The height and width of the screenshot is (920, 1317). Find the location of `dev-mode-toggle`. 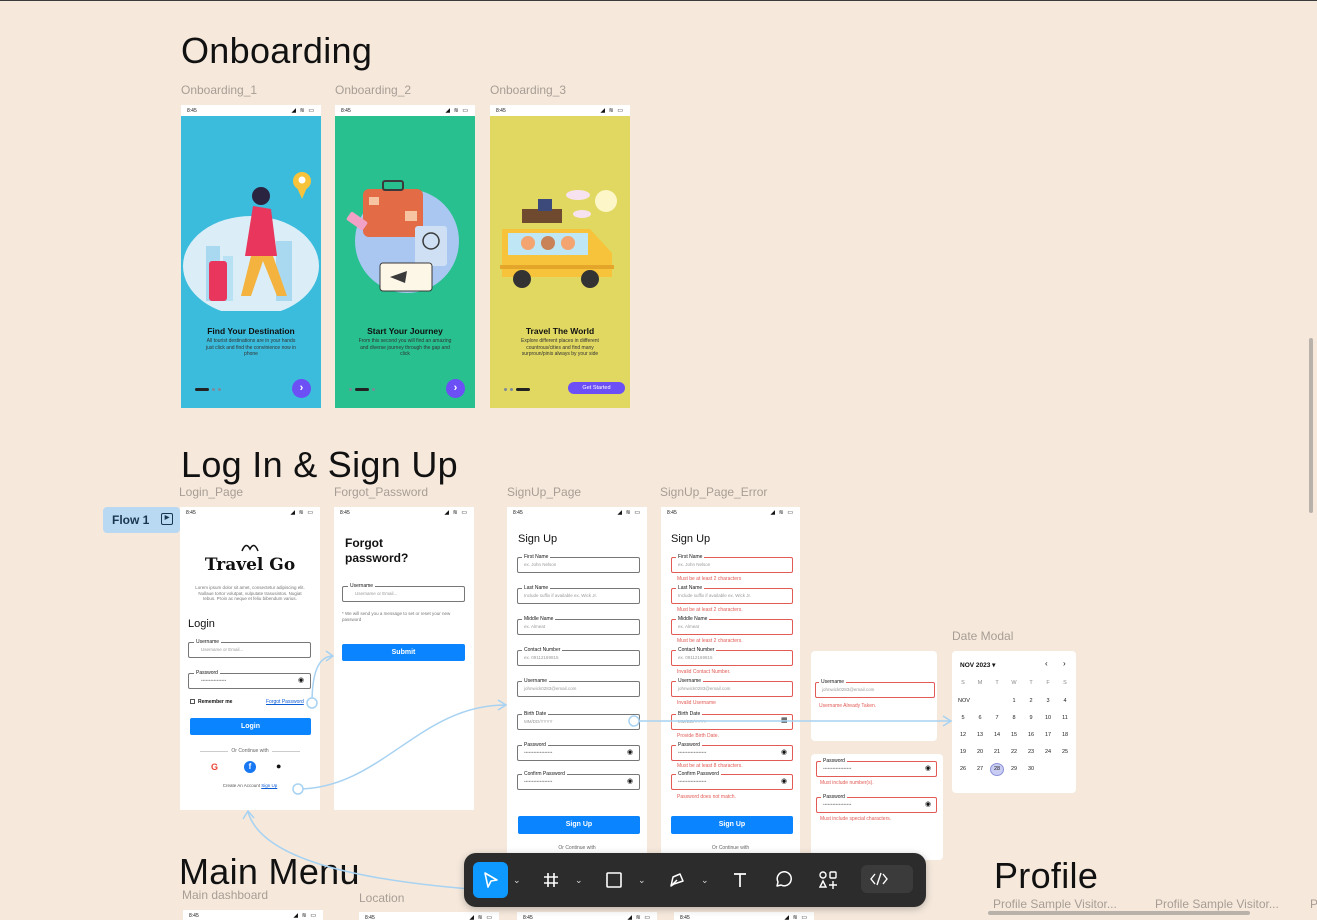

dev-mode-toggle is located at coordinates (887, 879).